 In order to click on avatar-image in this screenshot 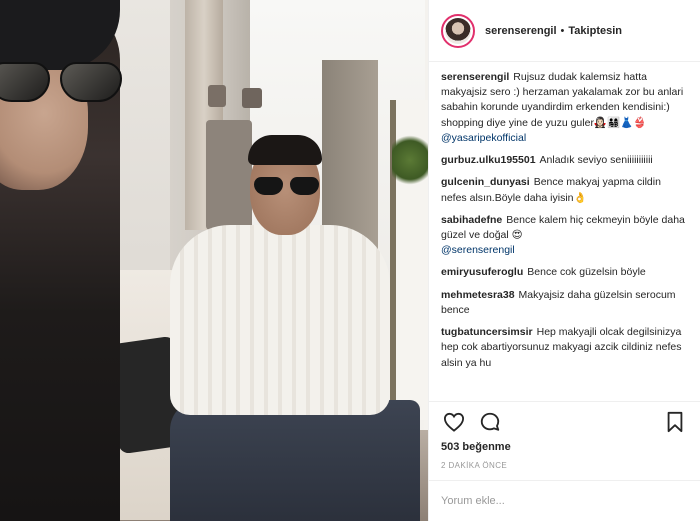, I will do `click(458, 30)`.